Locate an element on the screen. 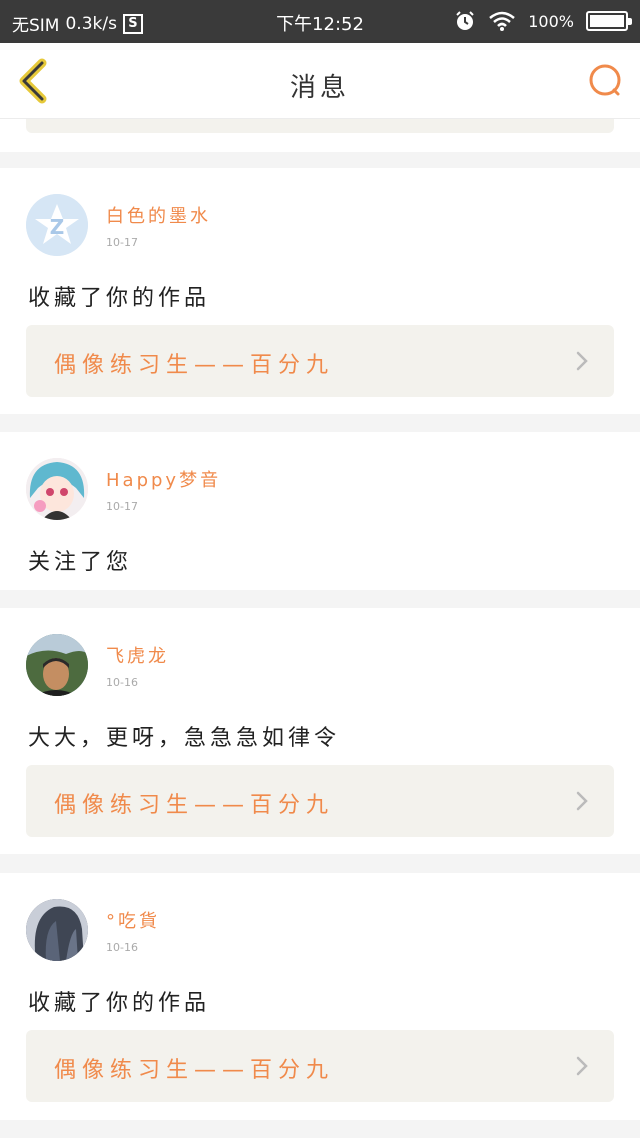 This screenshot has width=640, height=1138. username: 飞虎龙 is located at coordinates (137, 655).